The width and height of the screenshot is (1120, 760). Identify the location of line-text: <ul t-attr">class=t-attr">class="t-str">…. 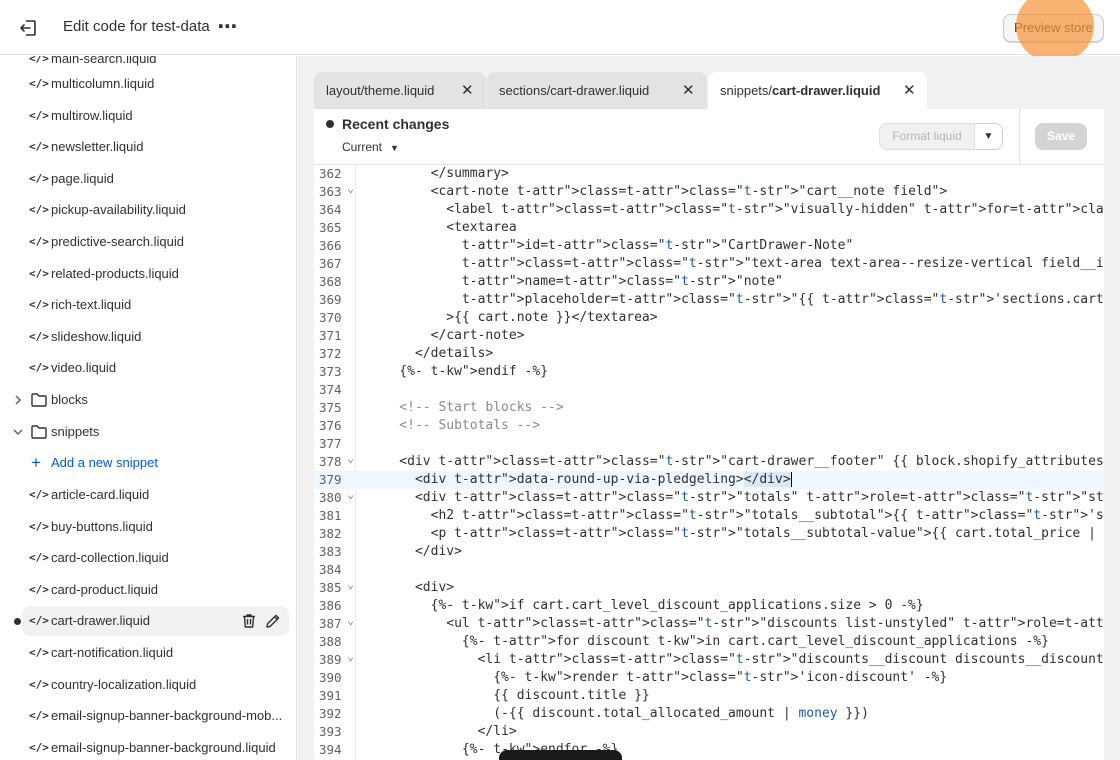
(736, 623).